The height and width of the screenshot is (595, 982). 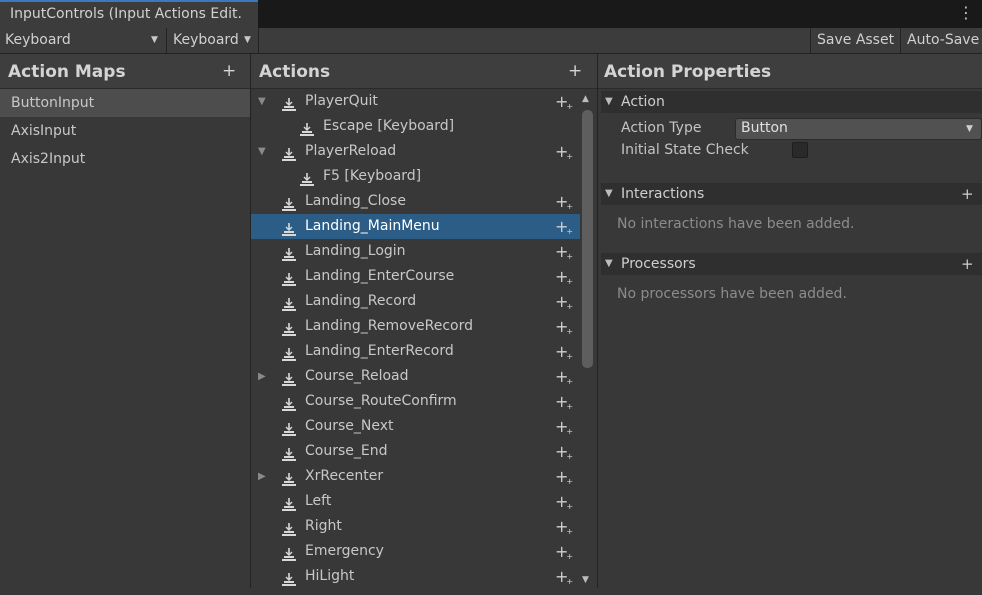 What do you see at coordinates (415, 101) in the screenshot?
I see `action-row: ▼ PlayerQuit ++` at bounding box center [415, 101].